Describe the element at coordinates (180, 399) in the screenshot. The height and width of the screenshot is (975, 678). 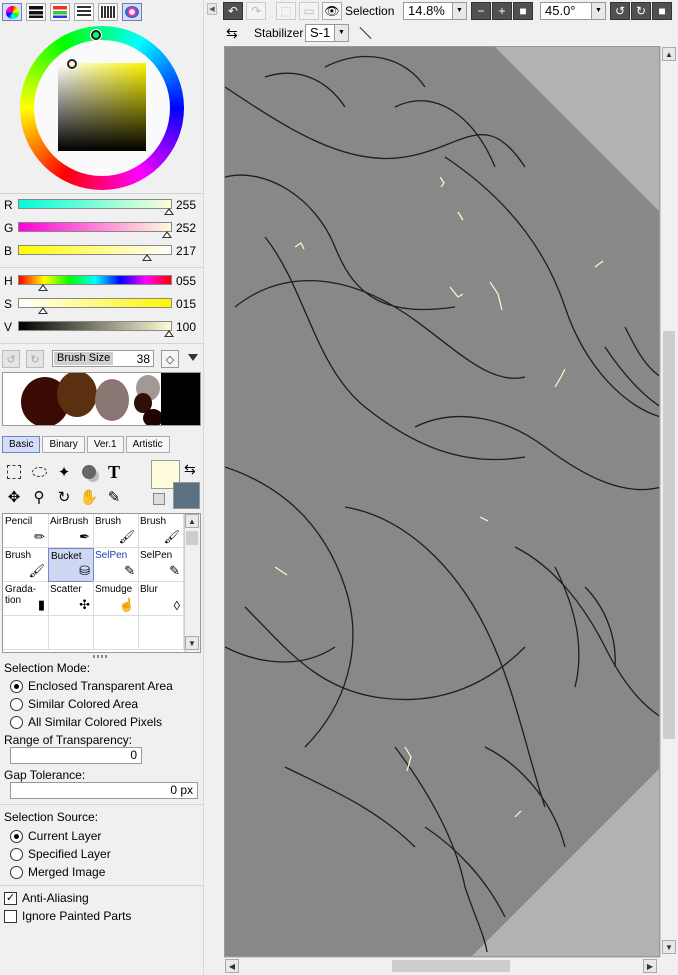
I see `swatch-black` at that location.